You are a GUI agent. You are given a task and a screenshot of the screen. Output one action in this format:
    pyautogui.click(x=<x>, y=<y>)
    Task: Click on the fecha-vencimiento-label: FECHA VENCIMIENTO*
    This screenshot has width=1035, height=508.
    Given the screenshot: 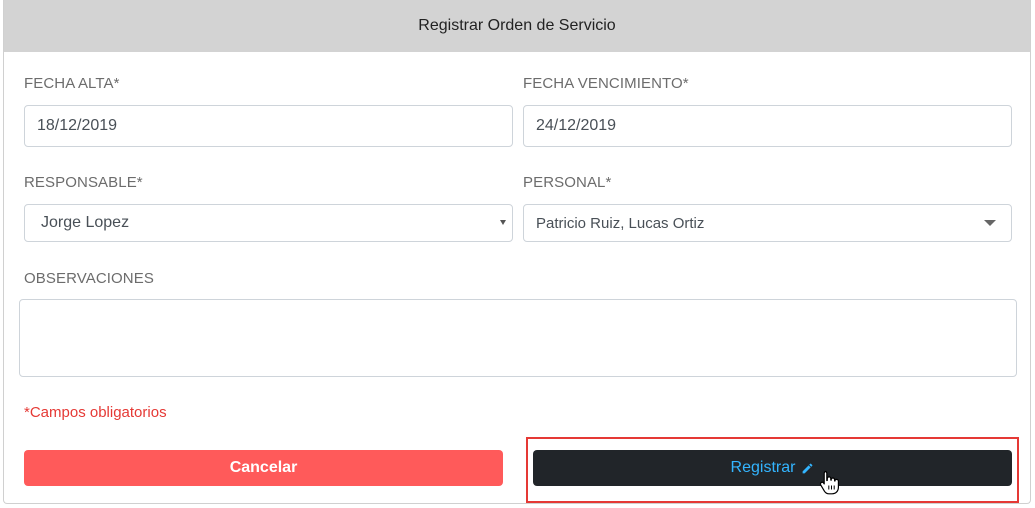 What is the action you would take?
    pyautogui.click(x=606, y=83)
    